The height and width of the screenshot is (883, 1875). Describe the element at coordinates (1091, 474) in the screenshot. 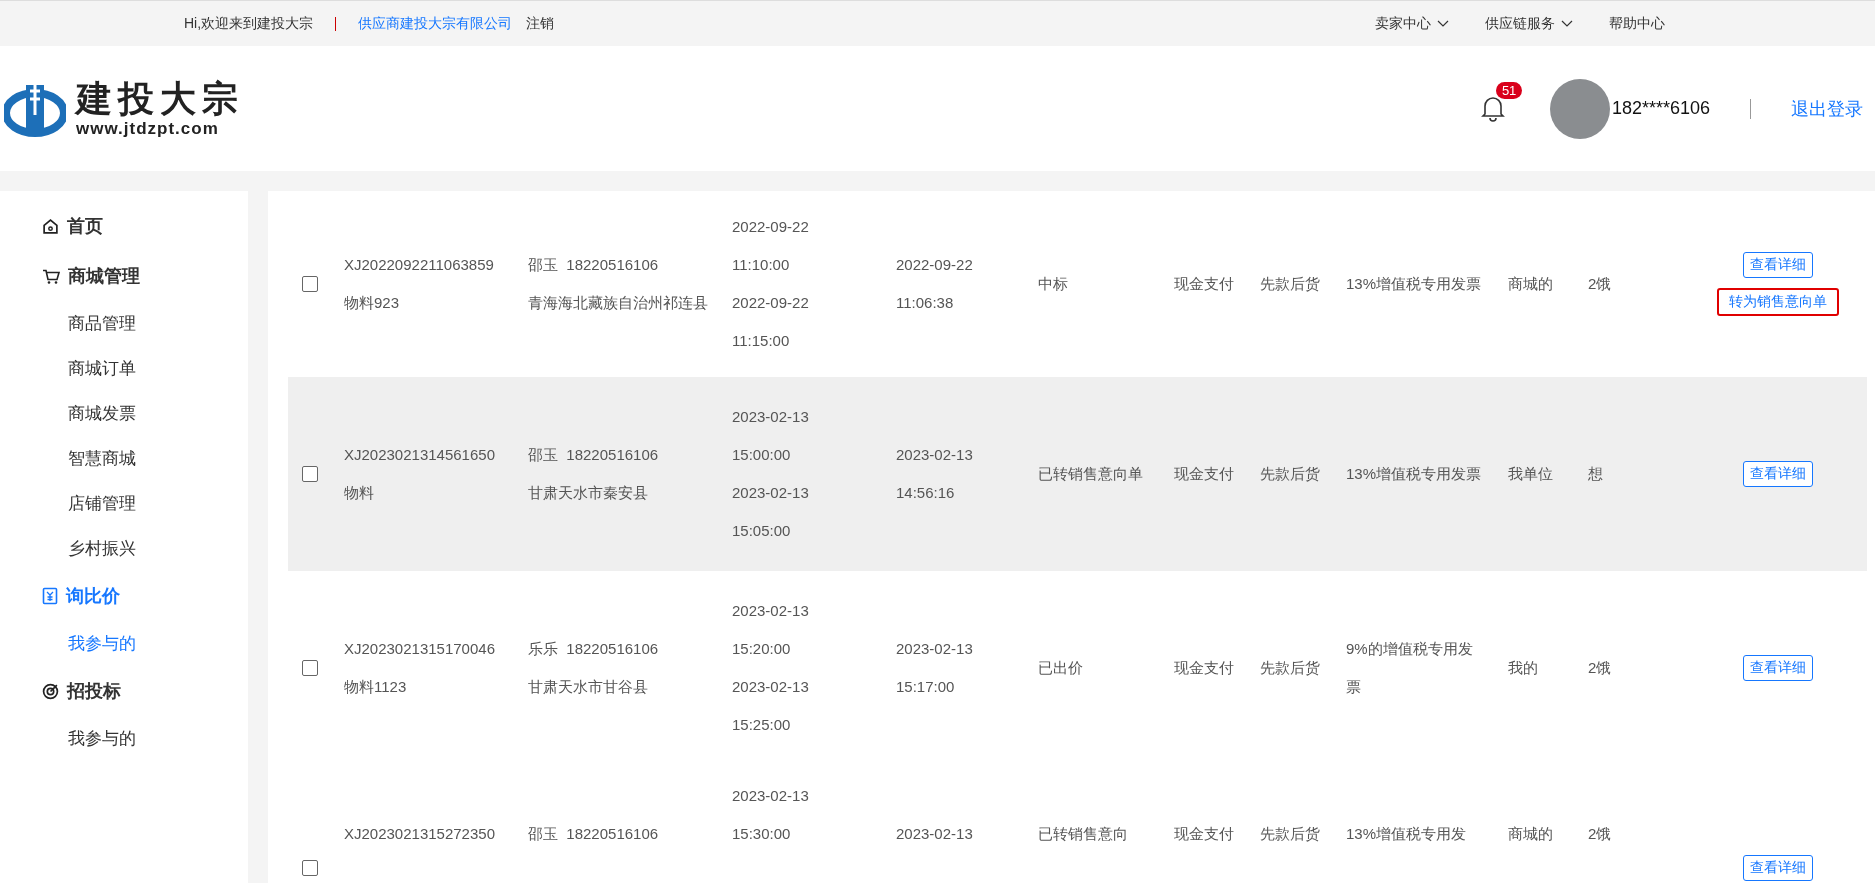

I see `status-text: 已转销售意向单` at that location.